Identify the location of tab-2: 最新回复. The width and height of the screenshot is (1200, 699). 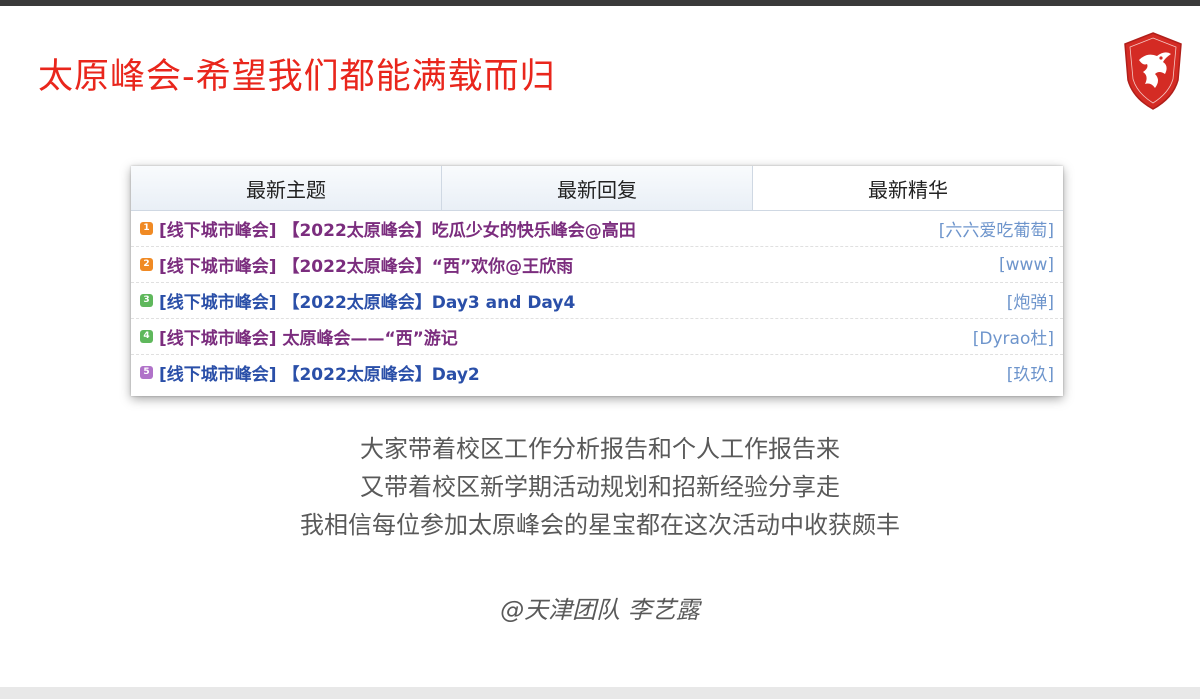
(597, 188).